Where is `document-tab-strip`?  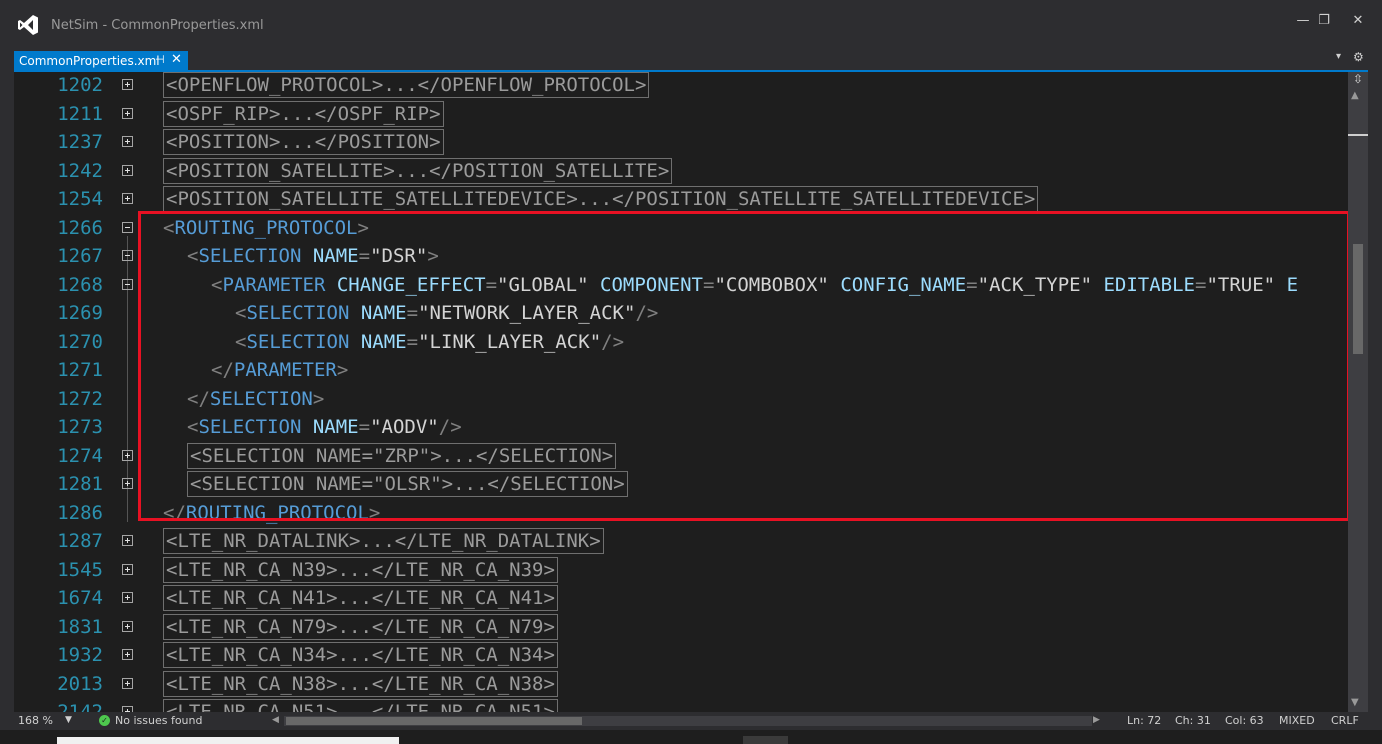
document-tab-strip is located at coordinates (691, 59).